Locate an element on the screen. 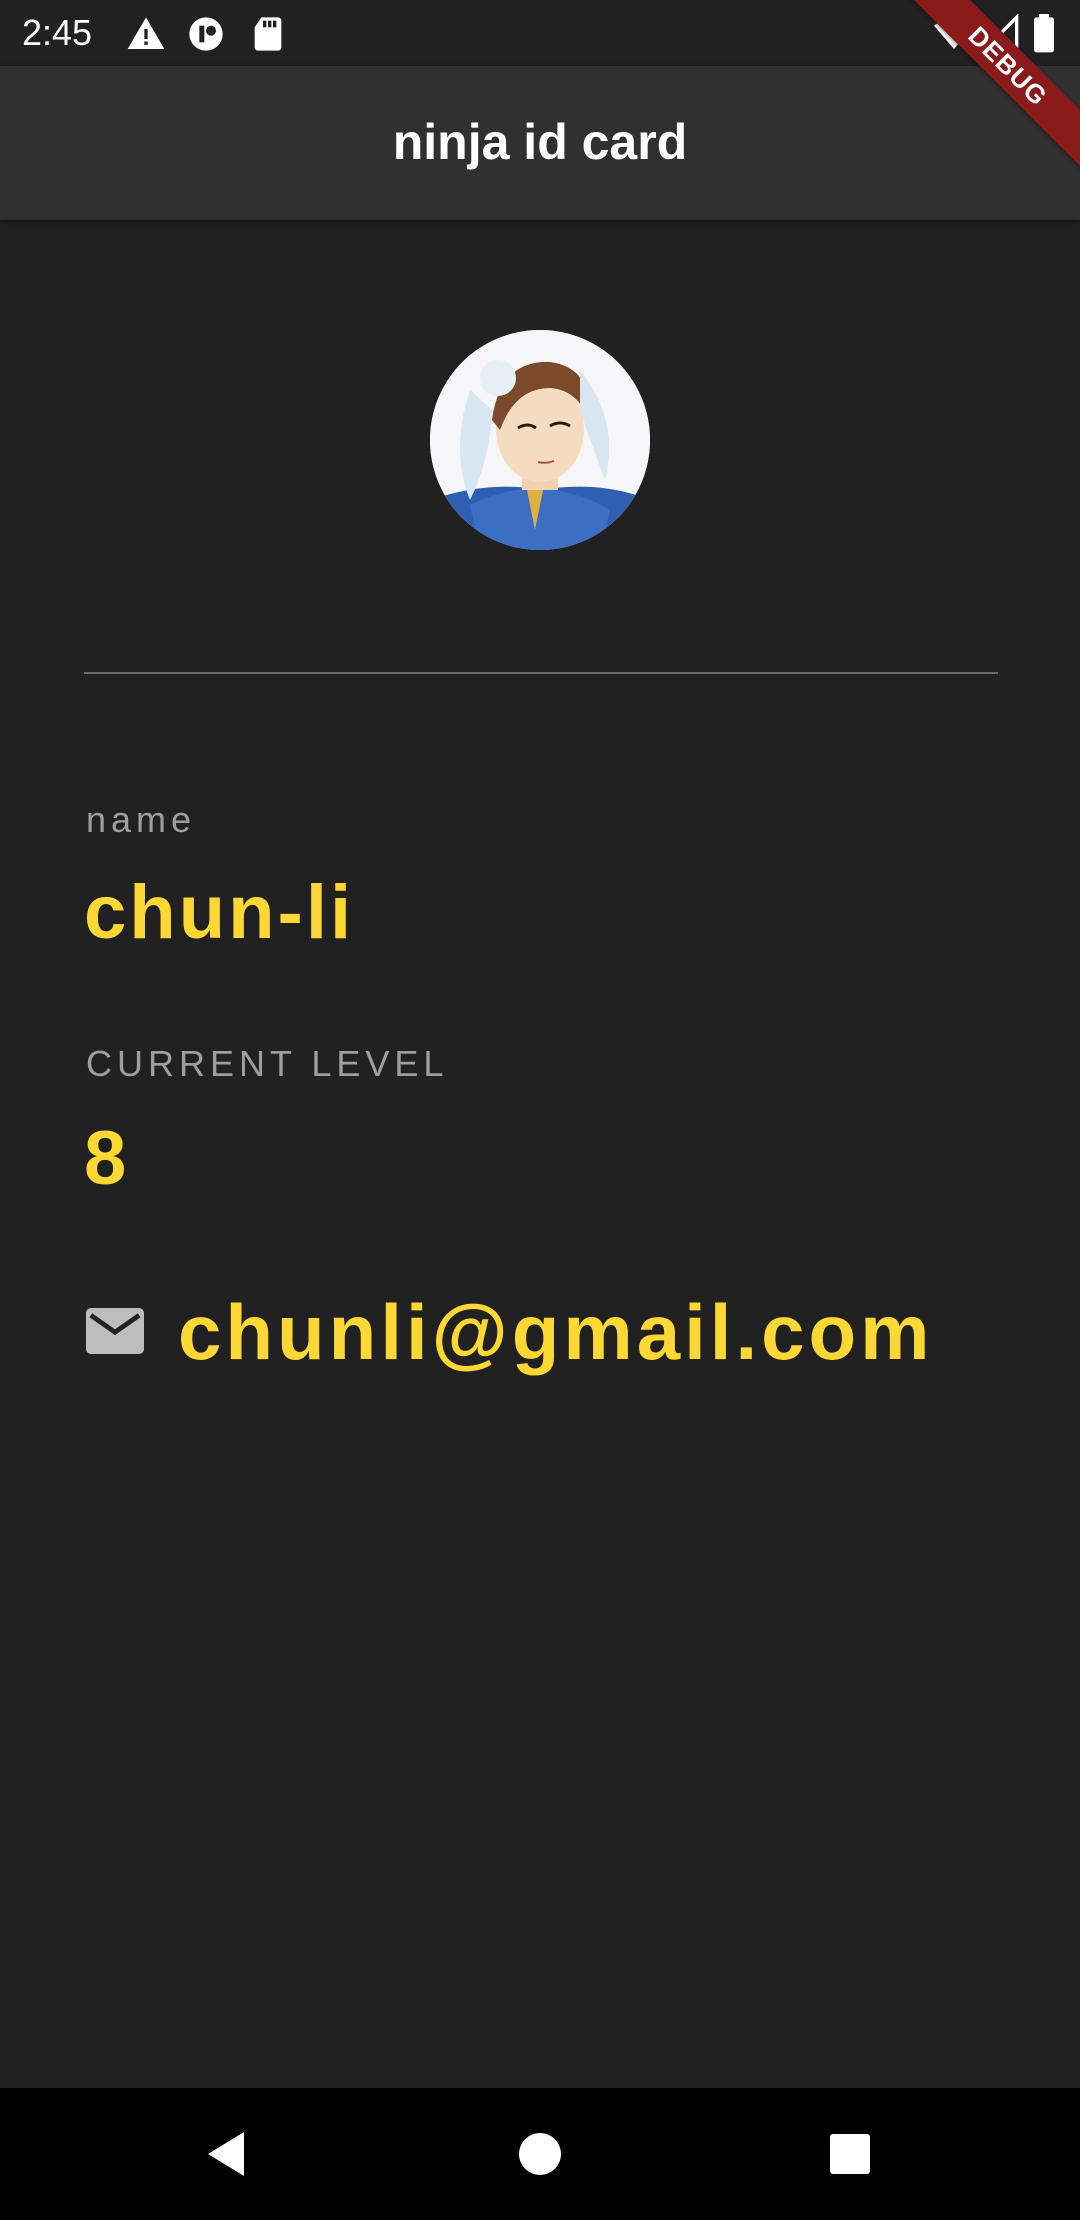 Image resolution: width=1080 pixels, height=2220 pixels. status-time: 2:45 is located at coordinates (57, 32).